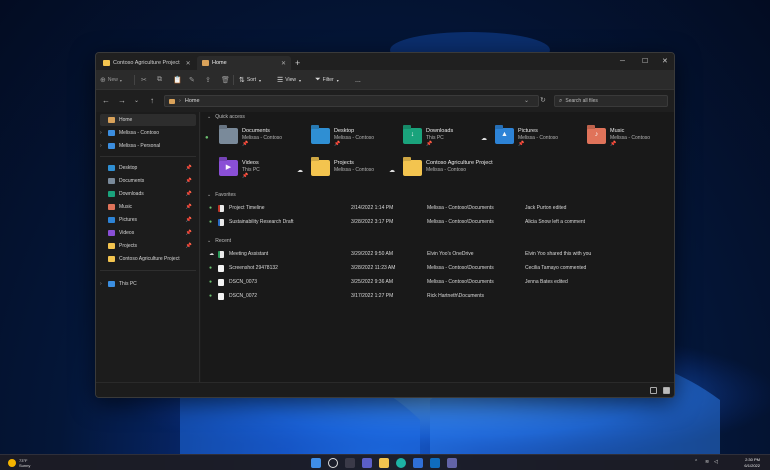 Image resolution: width=770 pixels, height=470 pixels. I want to click on pc-icon, so click(111, 284).